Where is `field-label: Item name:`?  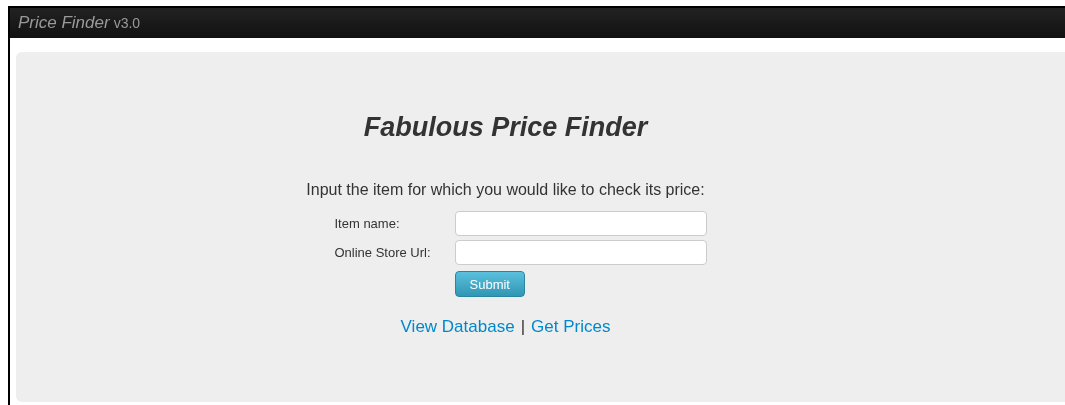
field-label: Item name: is located at coordinates (367, 223).